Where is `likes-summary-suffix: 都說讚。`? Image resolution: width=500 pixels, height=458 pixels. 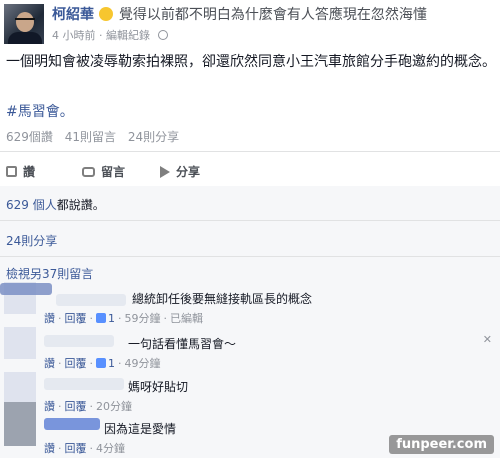 likes-summary-suffix: 都說讚。 is located at coordinates (80, 205).